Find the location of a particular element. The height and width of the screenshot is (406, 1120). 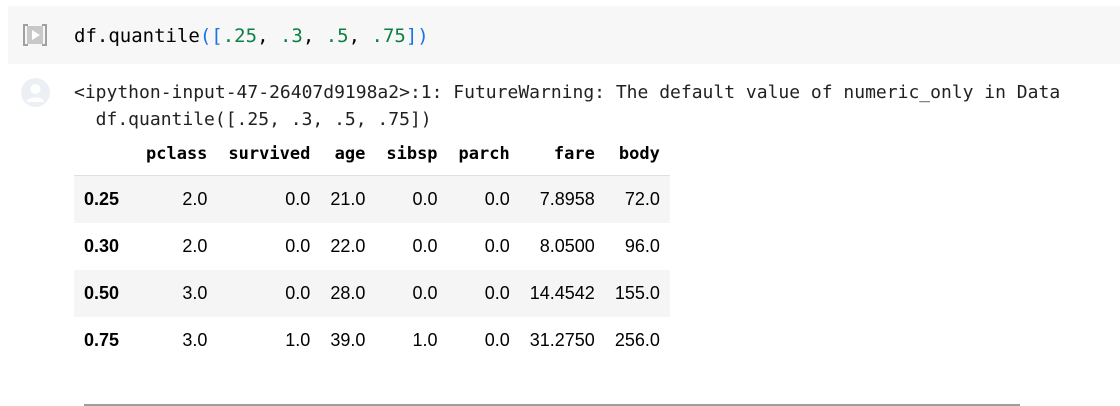

code-function-name: df.quantile is located at coordinates (137, 36).